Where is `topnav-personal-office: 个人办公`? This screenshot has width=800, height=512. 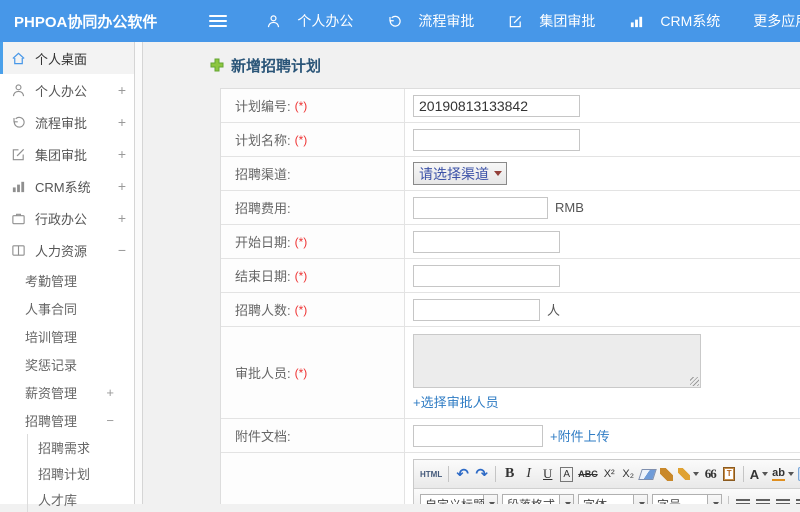
topnav-personal-office: 个人办公 is located at coordinates (309, 21).